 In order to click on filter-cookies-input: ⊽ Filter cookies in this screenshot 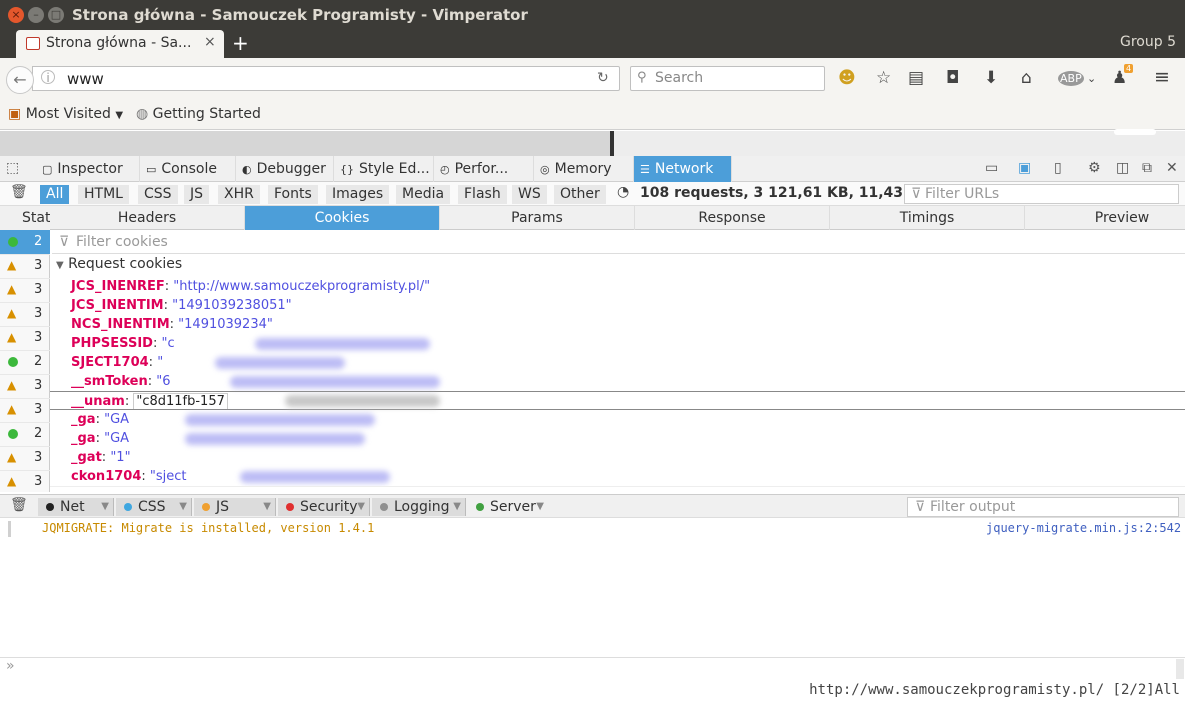, I will do `click(618, 242)`.